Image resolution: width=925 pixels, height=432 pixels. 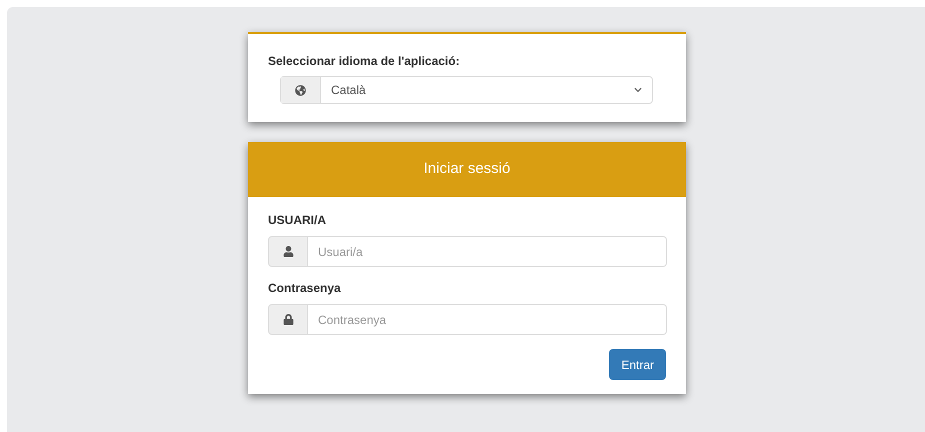 What do you see at coordinates (638, 90) in the screenshot?
I see `caret-icon` at bounding box center [638, 90].